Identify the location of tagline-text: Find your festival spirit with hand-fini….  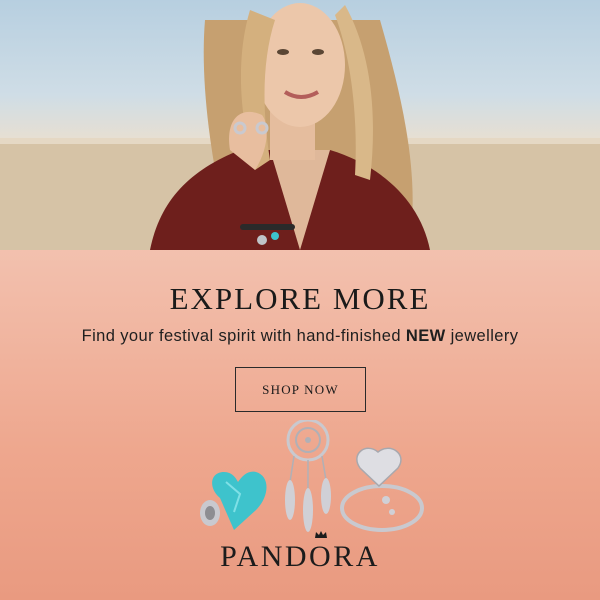
(243, 336).